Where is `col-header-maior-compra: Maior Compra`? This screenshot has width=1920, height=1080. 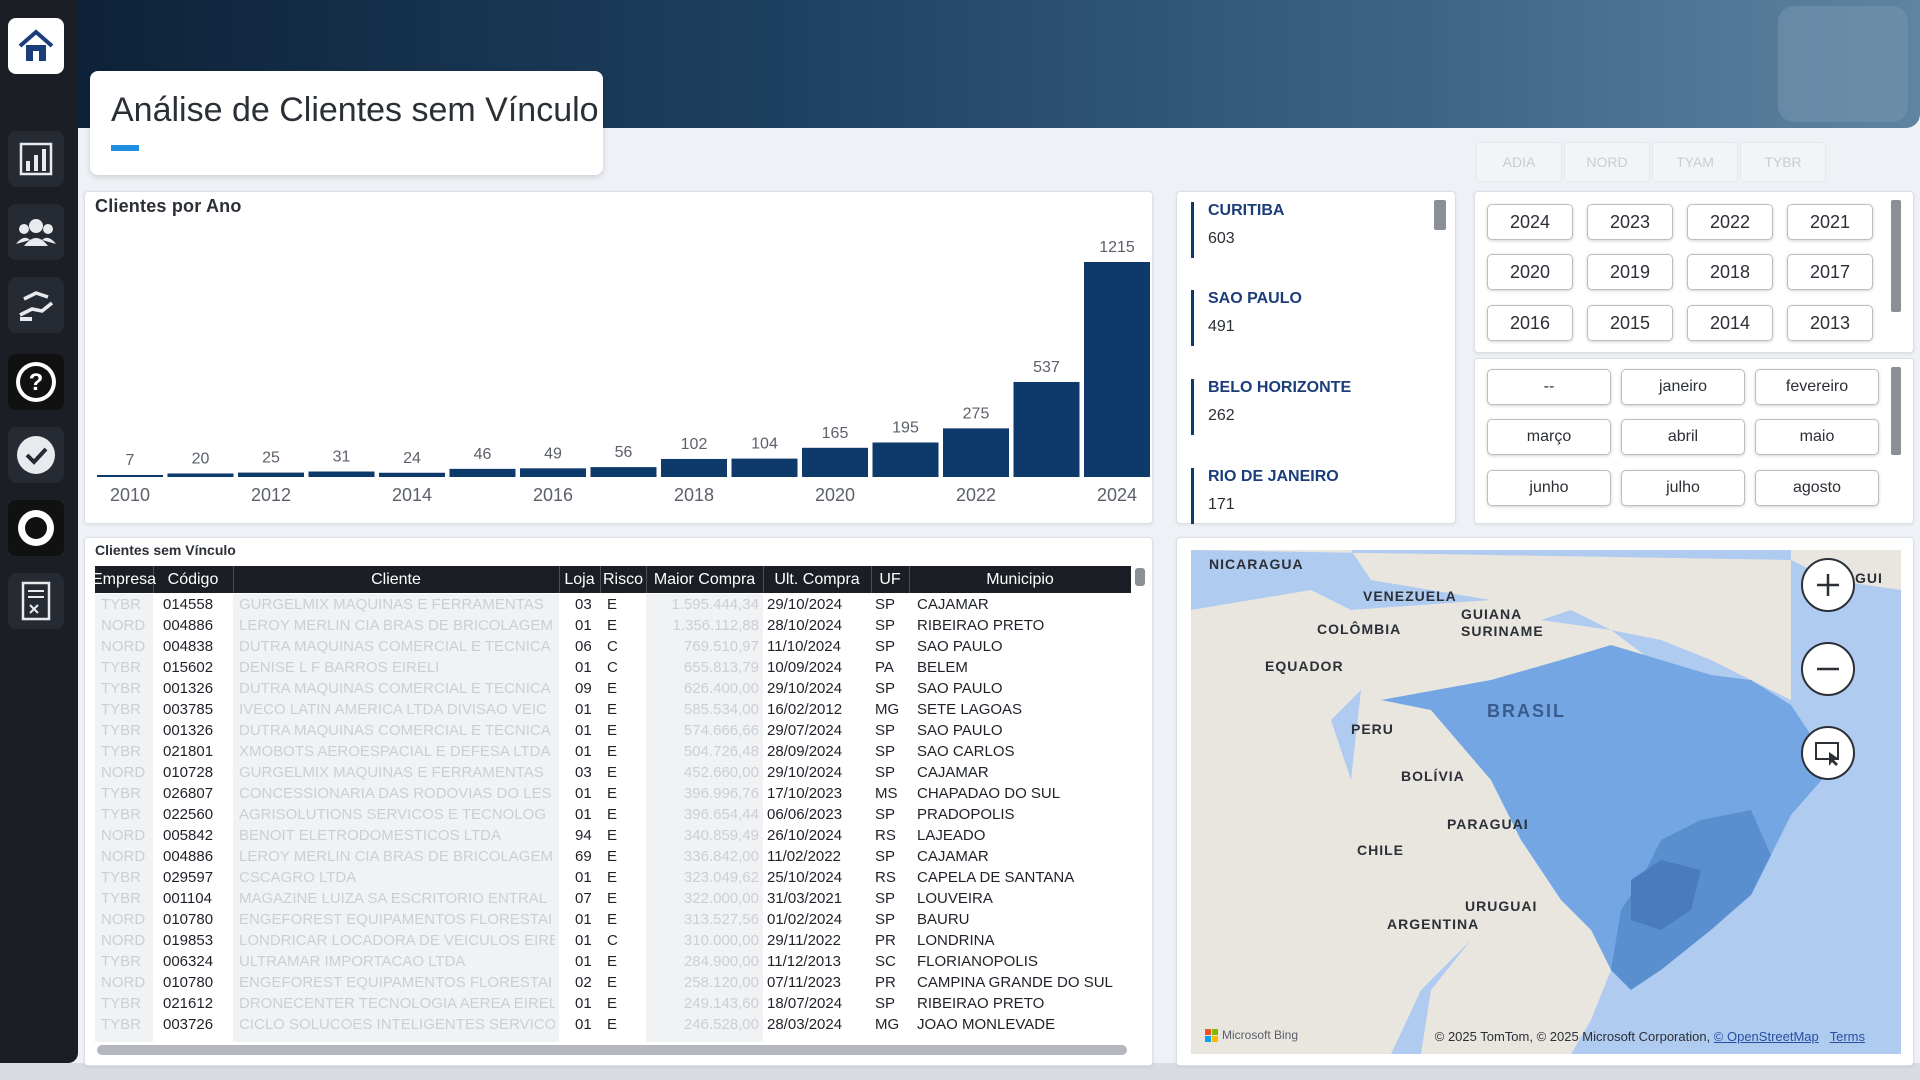
col-header-maior-compra: Maior Compra is located at coordinates (705, 579).